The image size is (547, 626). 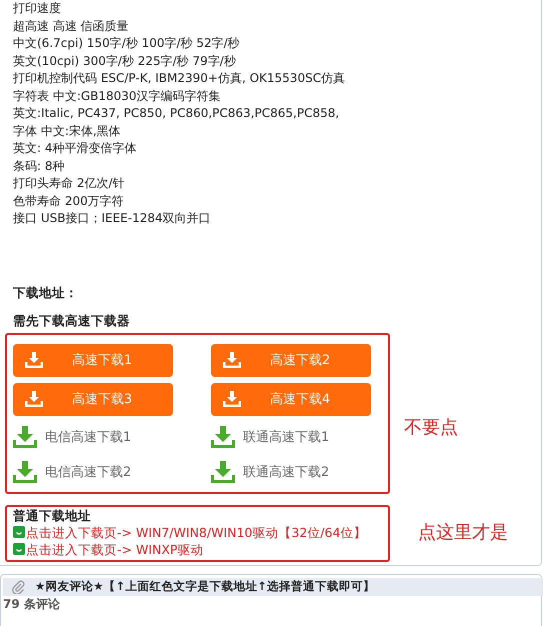 What do you see at coordinates (197, 549) in the screenshot?
I see `download-link: 点击进入下载页-> WINXP驱动` at bounding box center [197, 549].